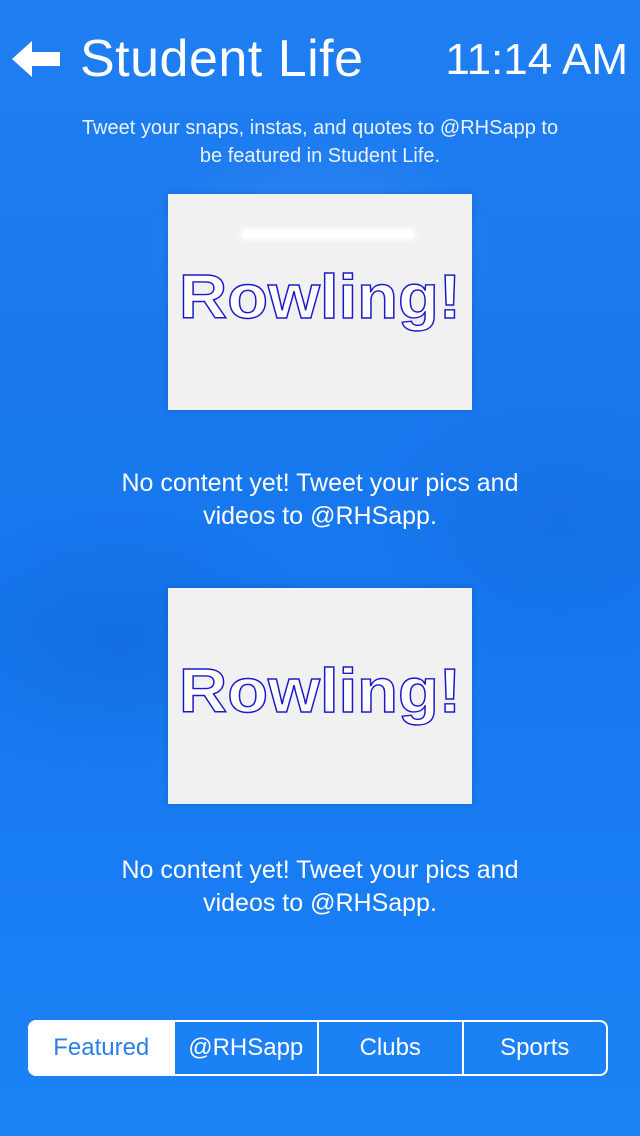 This screenshot has height=1136, width=640. What do you see at coordinates (320, 156) in the screenshot?
I see `intro-line-2: be featured in Student Life.` at bounding box center [320, 156].